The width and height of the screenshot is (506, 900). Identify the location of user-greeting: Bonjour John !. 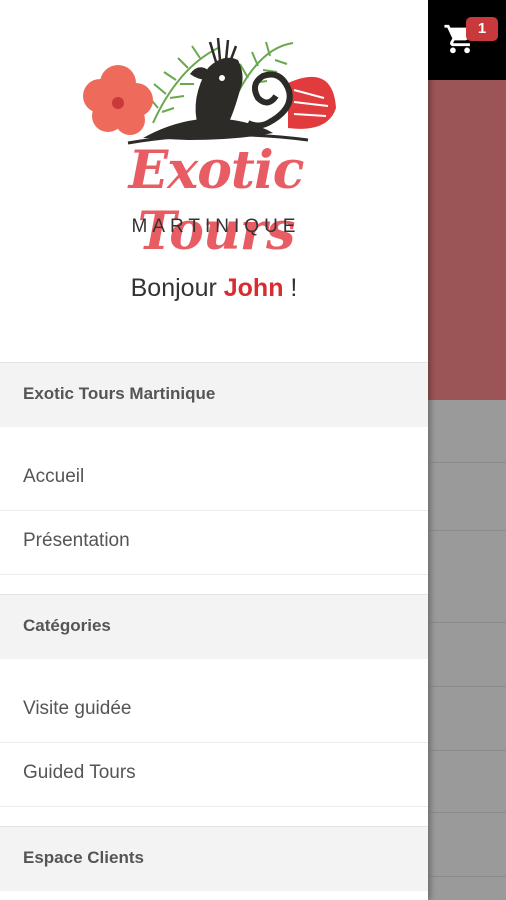
(214, 288).